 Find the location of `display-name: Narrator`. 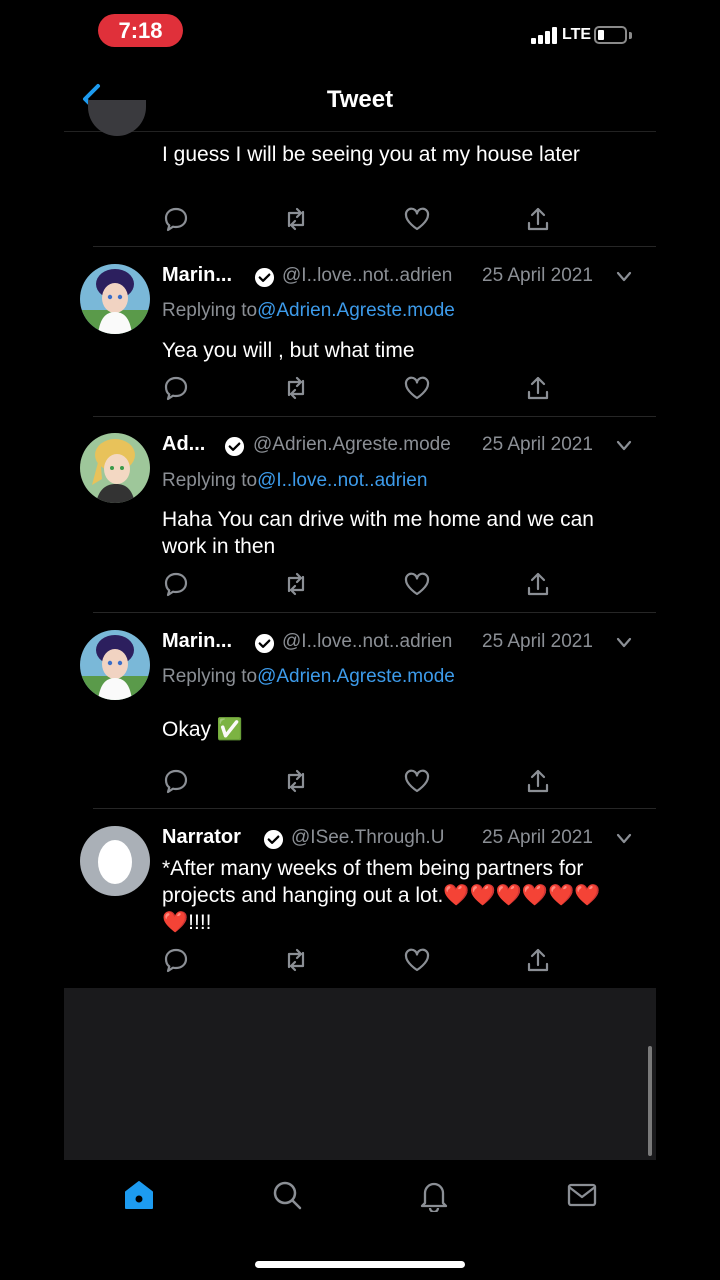

display-name: Narrator is located at coordinates (201, 837).